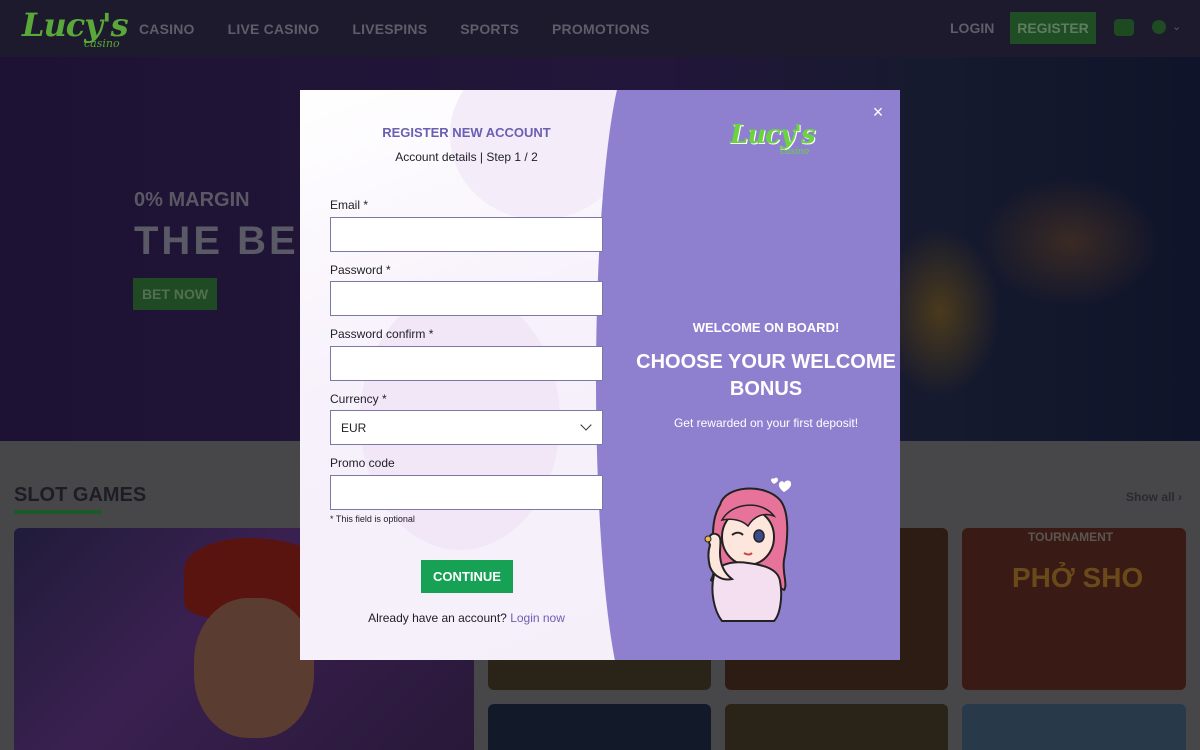 This screenshot has width=1200, height=750. Describe the element at coordinates (878, 112) in the screenshot. I see `close-icon: ×` at that location.